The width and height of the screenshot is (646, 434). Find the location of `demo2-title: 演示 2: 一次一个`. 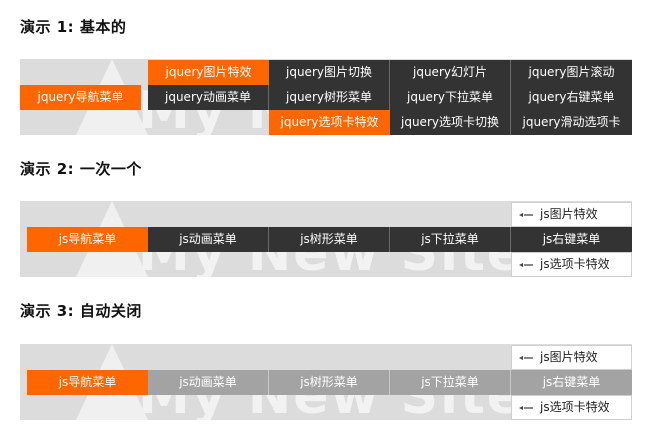

demo2-title: 演示 2: 一次一个 is located at coordinates (81, 169).